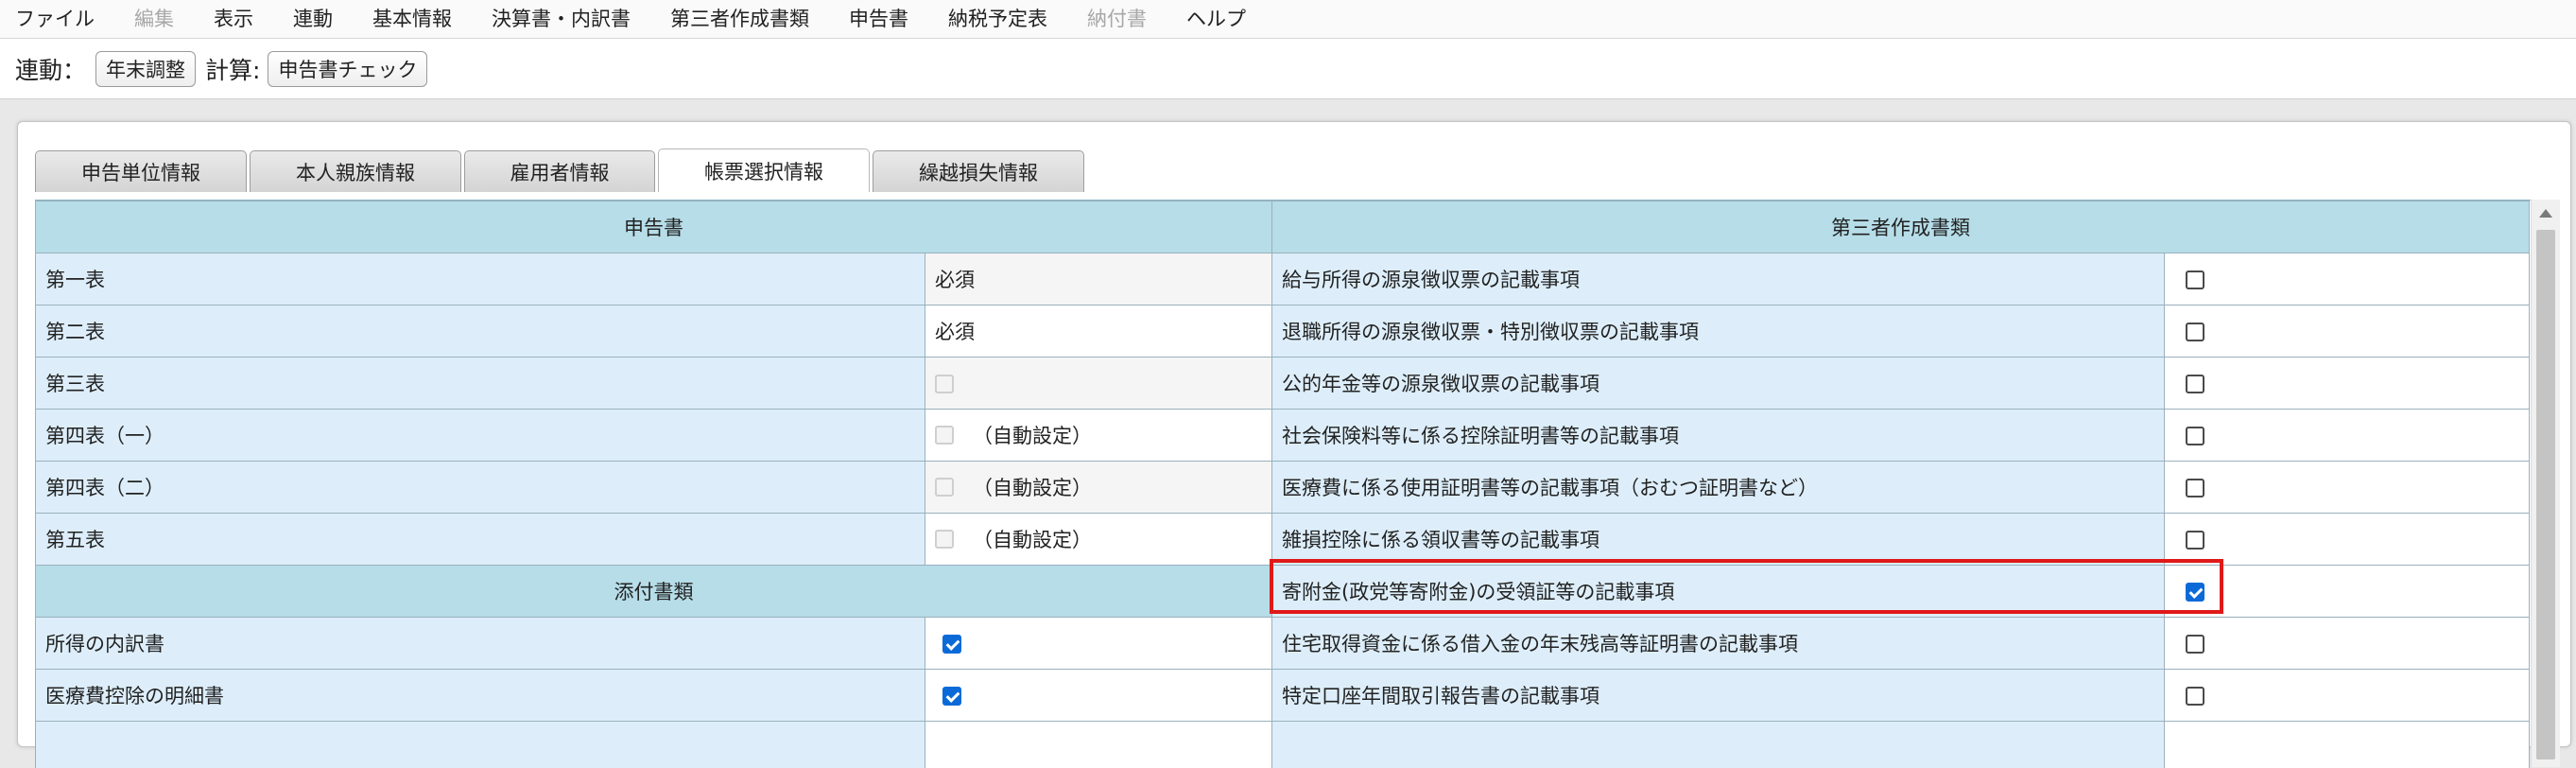 The height and width of the screenshot is (768, 2576). What do you see at coordinates (1718, 696) in the screenshot?
I see `third-party-label: 特定口座年間取引報告書の記載事項` at bounding box center [1718, 696].